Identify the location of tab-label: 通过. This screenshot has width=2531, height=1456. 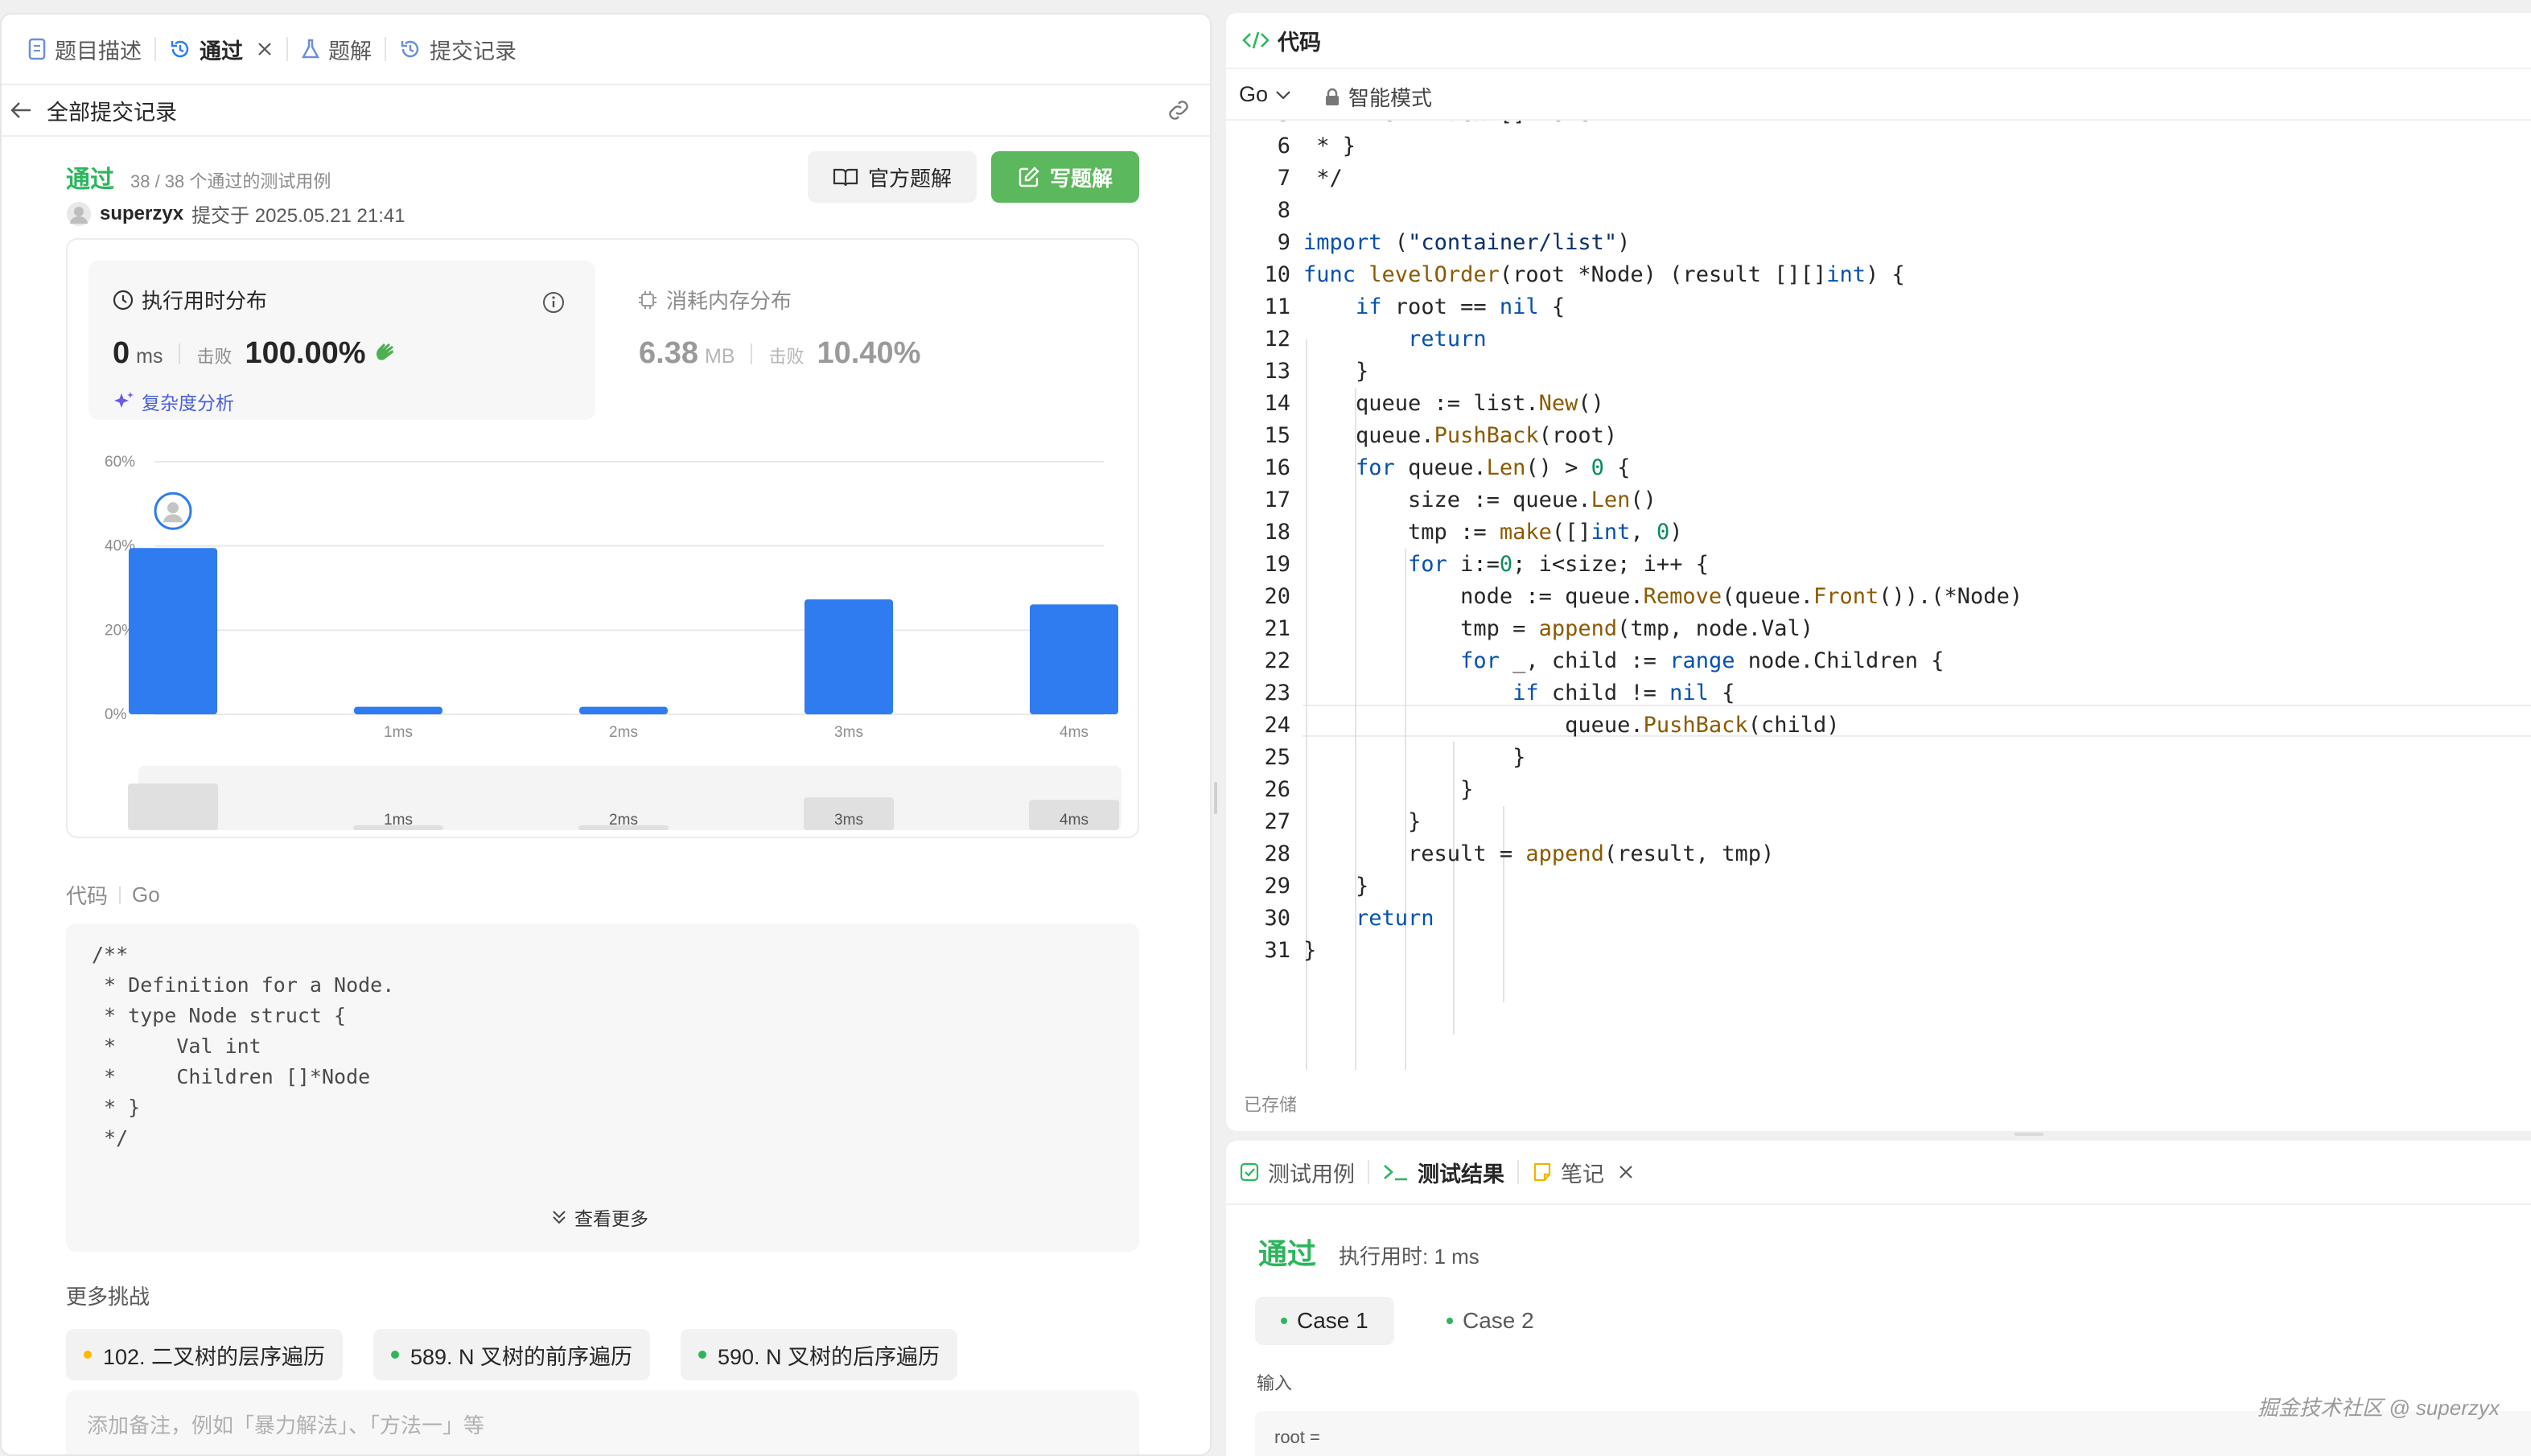
(221, 51).